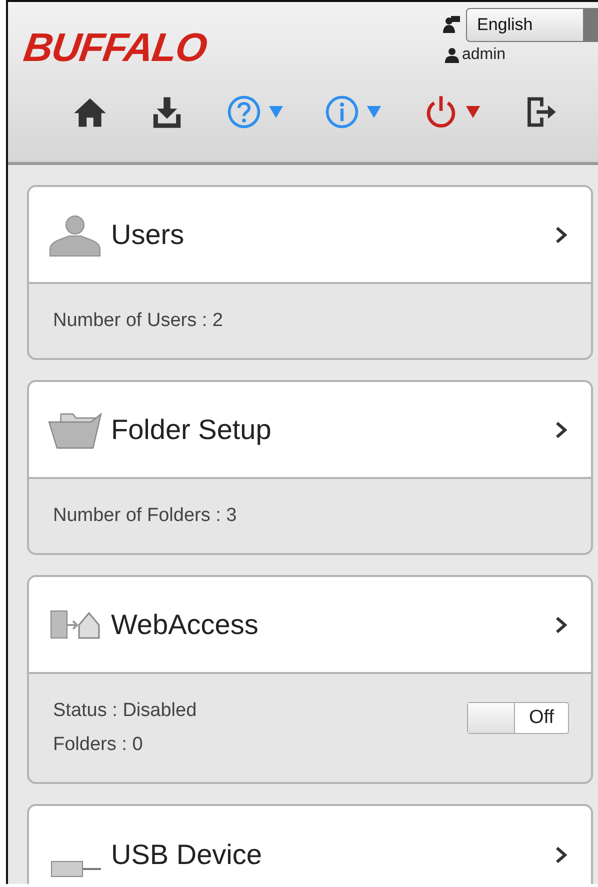  What do you see at coordinates (452, 55) in the screenshot?
I see `user-icon` at bounding box center [452, 55].